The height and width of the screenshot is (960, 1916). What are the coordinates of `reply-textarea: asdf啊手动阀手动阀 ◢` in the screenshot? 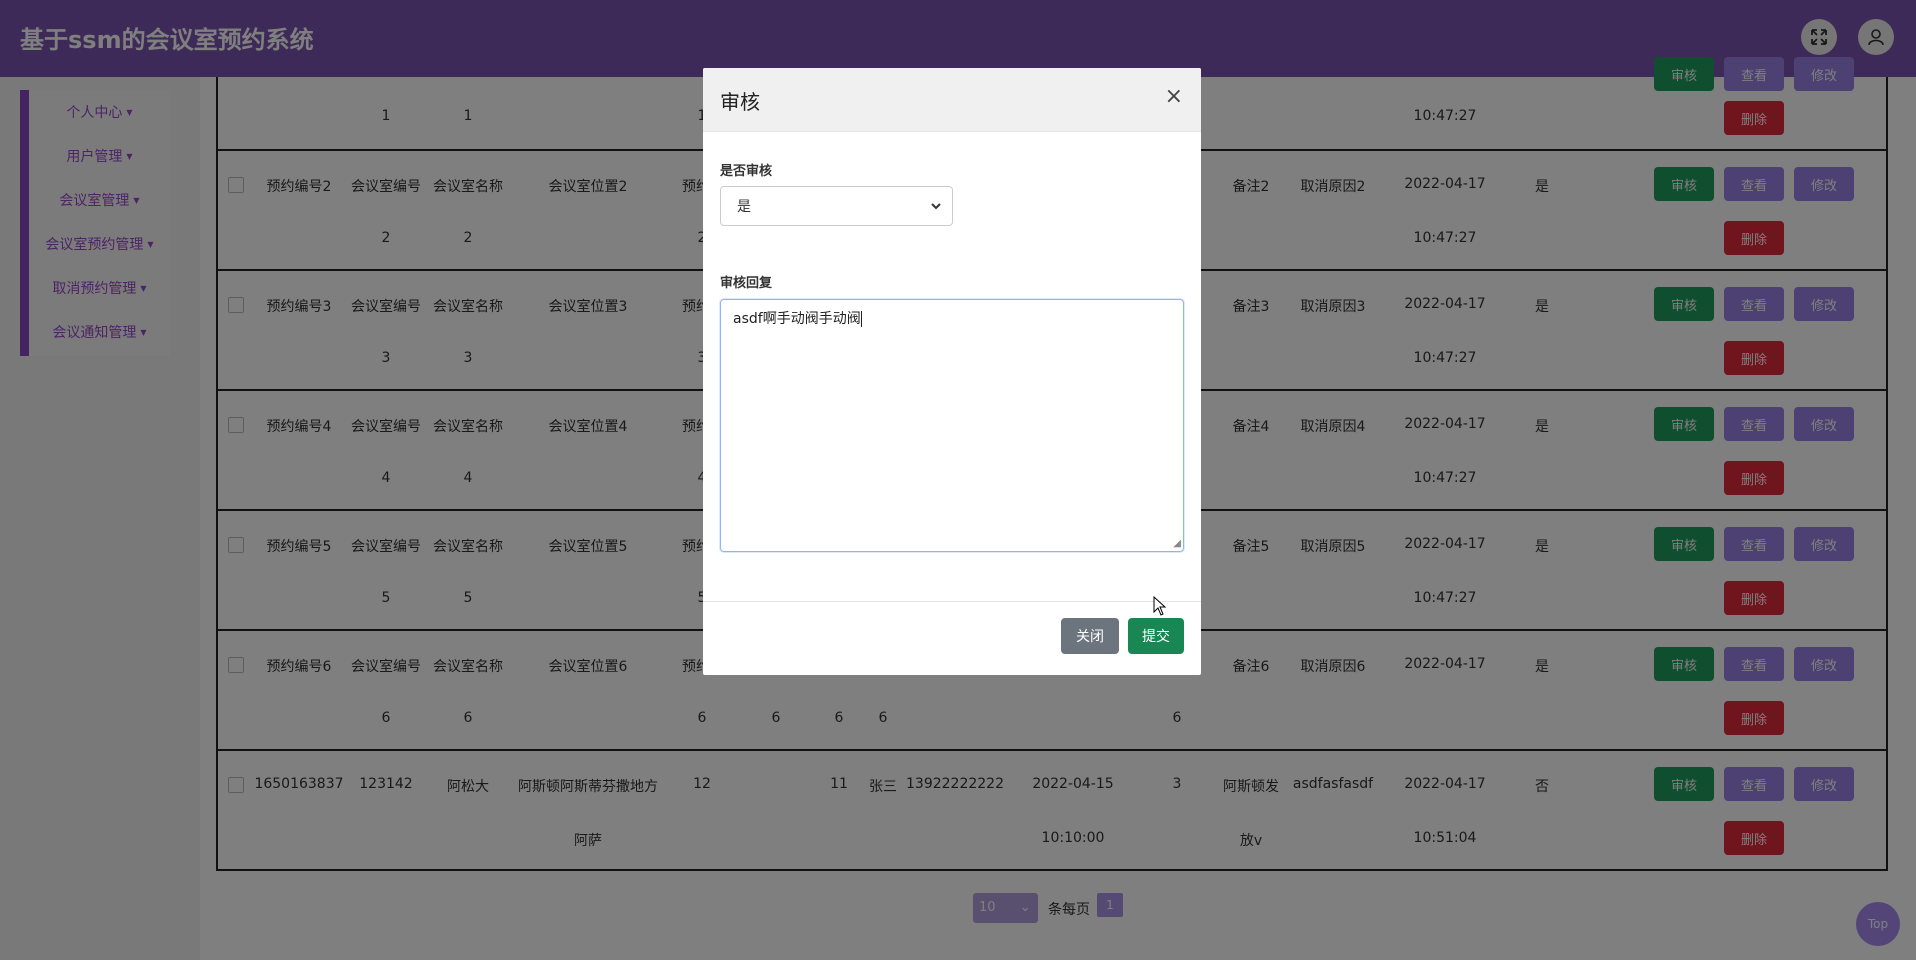 It's located at (952, 425).